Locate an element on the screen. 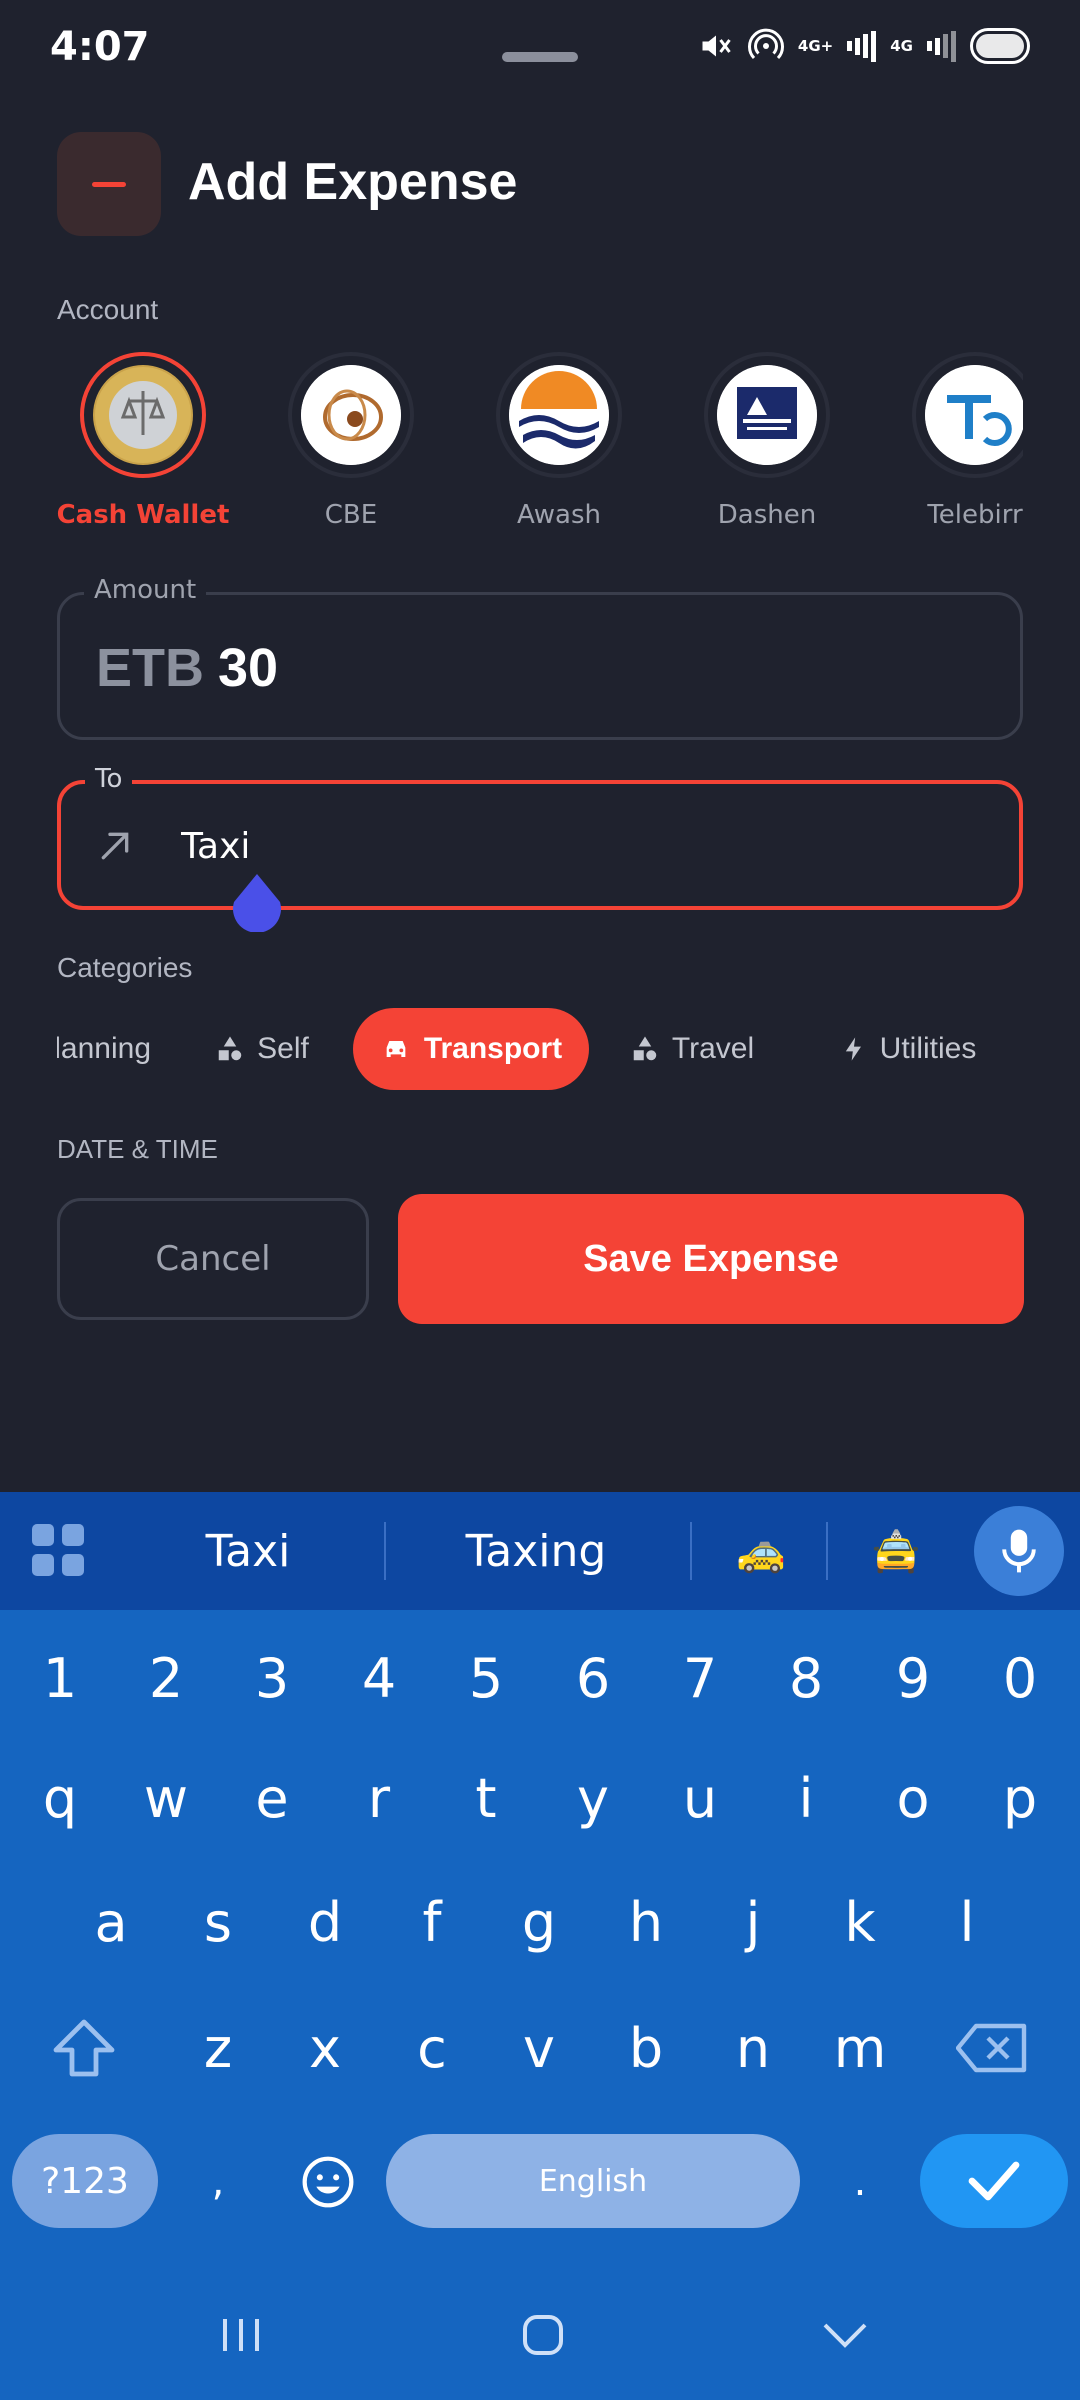 Image resolution: width=1080 pixels, height=2400 pixels. system-nav-bar is located at coordinates (540, 2335).